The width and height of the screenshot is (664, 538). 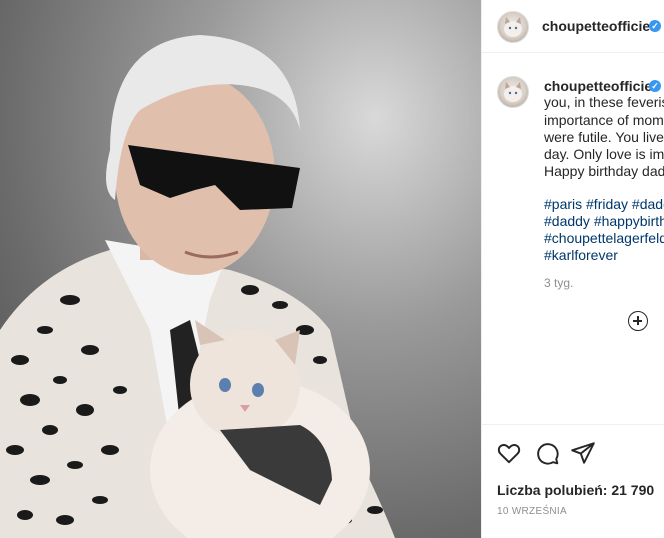 I want to click on plus-circle-icon, so click(x=638, y=321).